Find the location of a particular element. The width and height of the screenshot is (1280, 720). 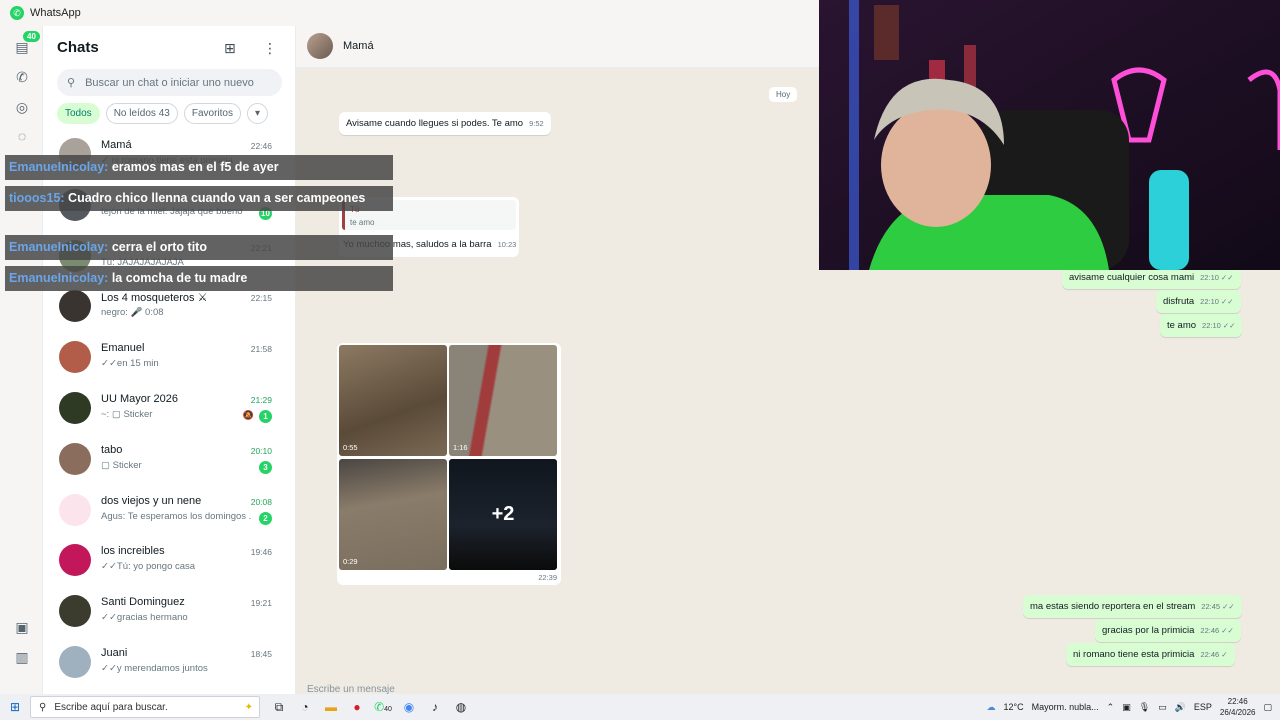

stream-chat-text: eramos mas en el f5 de ayer is located at coordinates (193, 167).